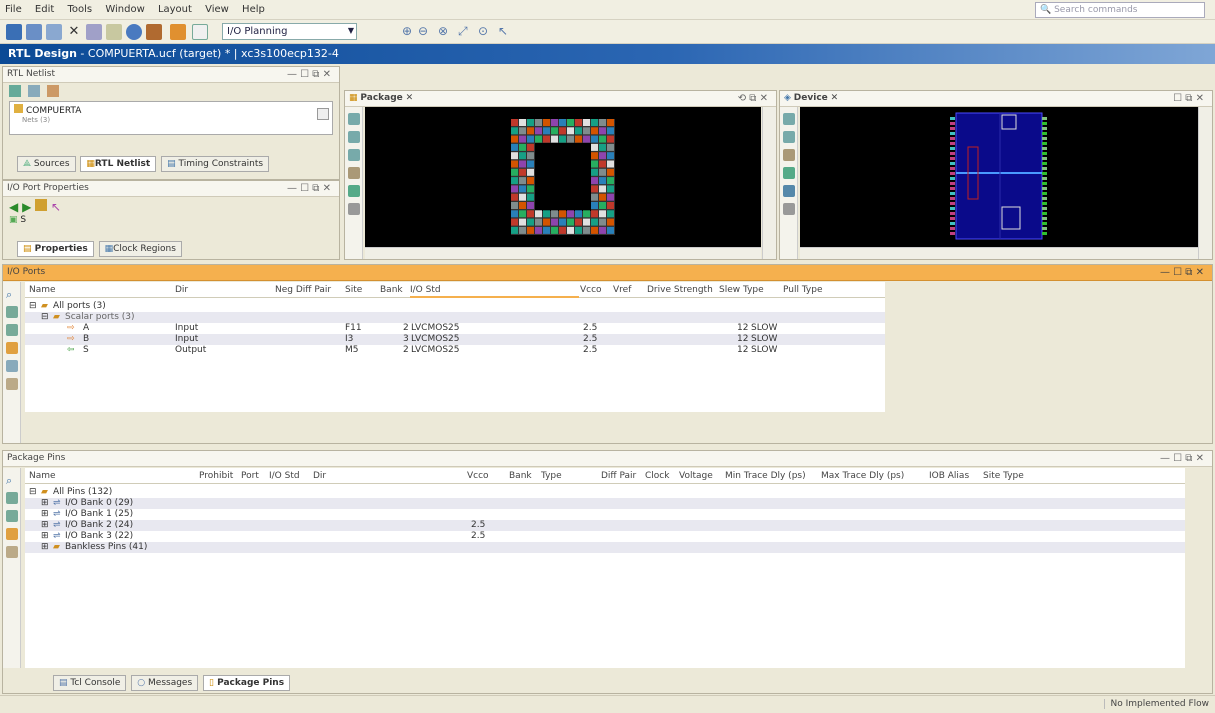 Image resolution: width=1215 pixels, height=713 pixels. What do you see at coordinates (741, 290) in the screenshot?
I see `col-slew-type: Slew Type` at bounding box center [741, 290].